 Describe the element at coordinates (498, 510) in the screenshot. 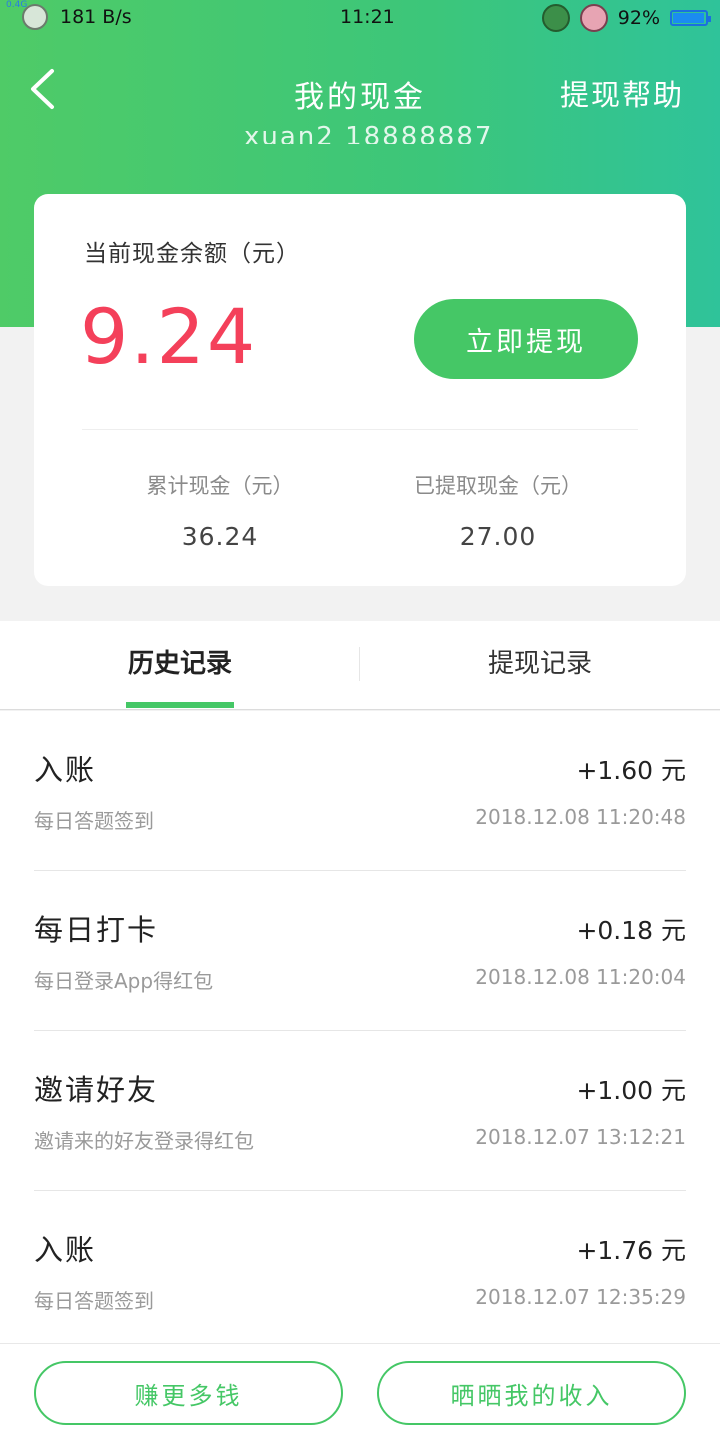

I see `withdrawn-cash-stat: 已提取现金（元） 27.00` at that location.